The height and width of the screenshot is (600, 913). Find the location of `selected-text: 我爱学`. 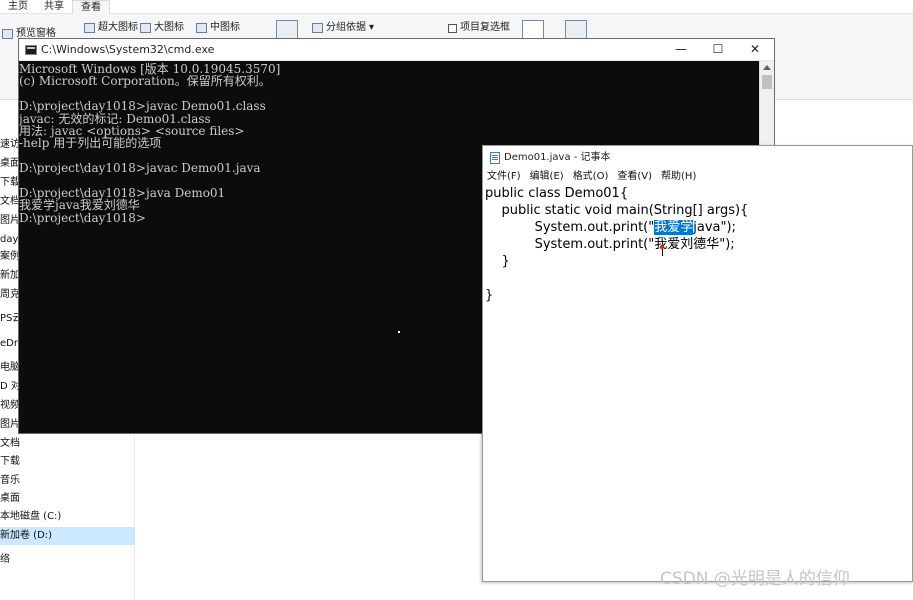

selected-text: 我爱学 is located at coordinates (674, 227).